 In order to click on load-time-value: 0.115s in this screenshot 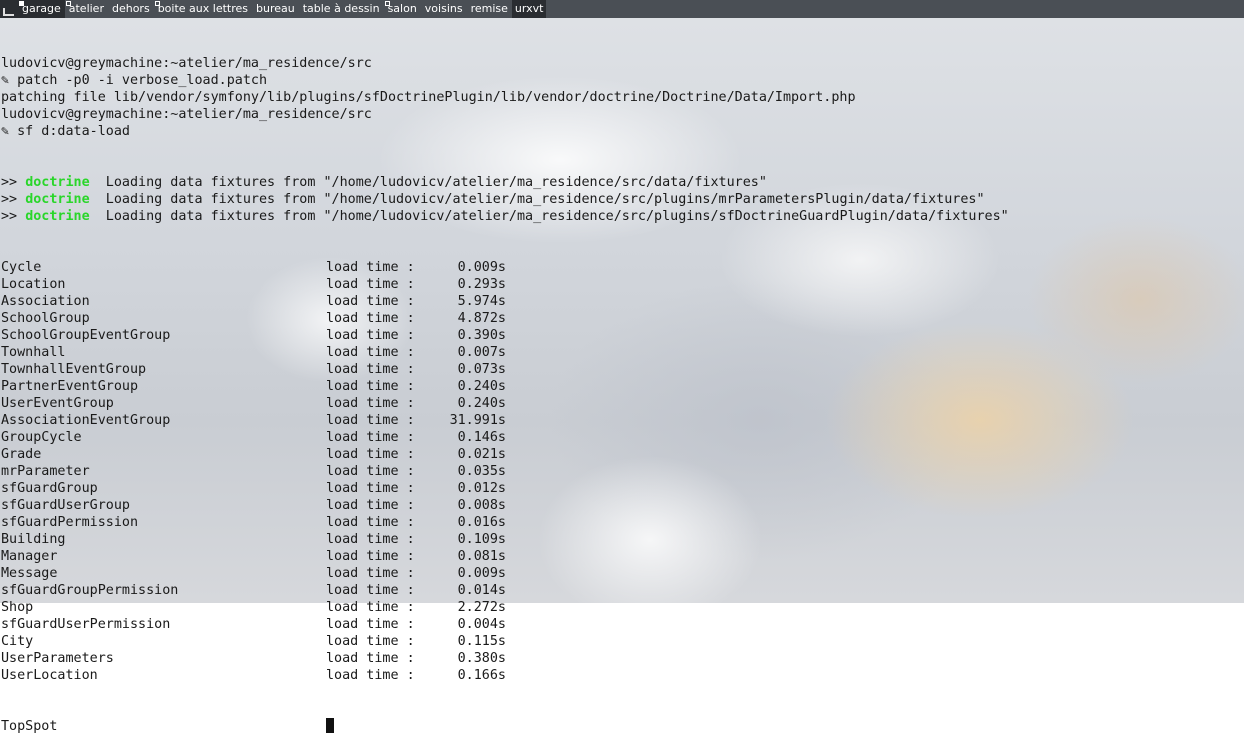, I will do `click(481, 641)`.